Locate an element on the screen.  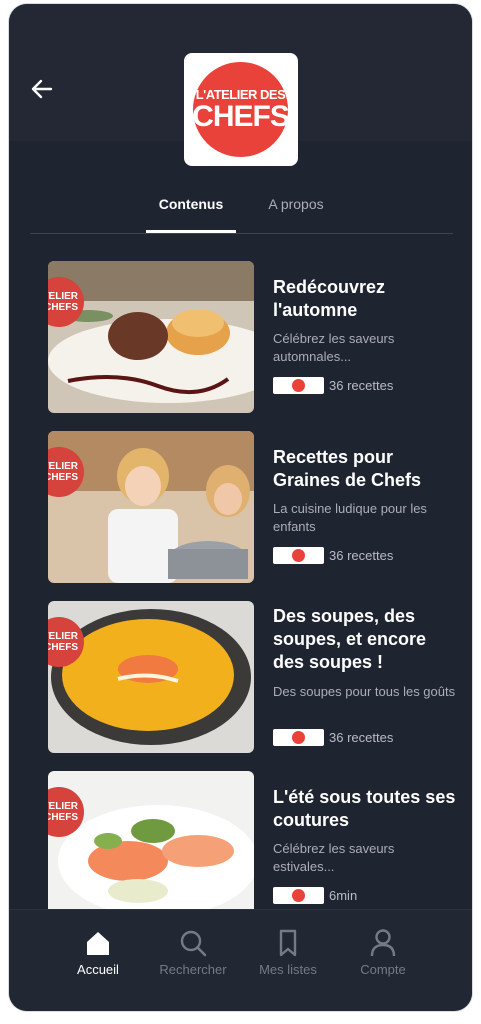
tab-contenus: Contenus is located at coordinates (191, 211).